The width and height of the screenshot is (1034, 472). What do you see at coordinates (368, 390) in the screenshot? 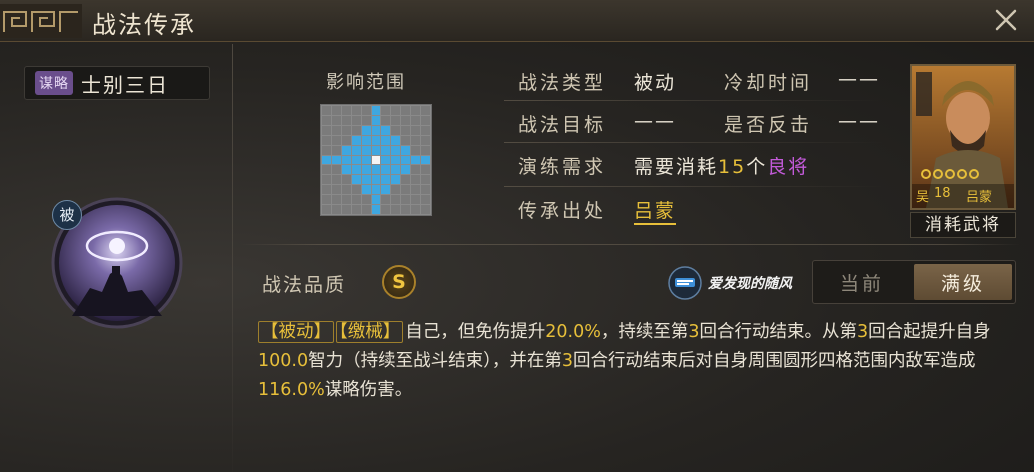
I see `desc-seg: 谋略伤害。` at bounding box center [368, 390].